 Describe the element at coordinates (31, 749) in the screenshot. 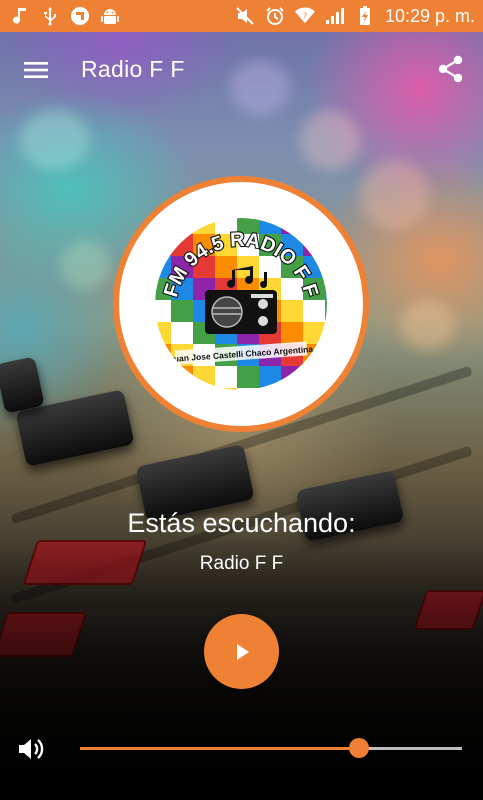

I see `volume-icon` at that location.